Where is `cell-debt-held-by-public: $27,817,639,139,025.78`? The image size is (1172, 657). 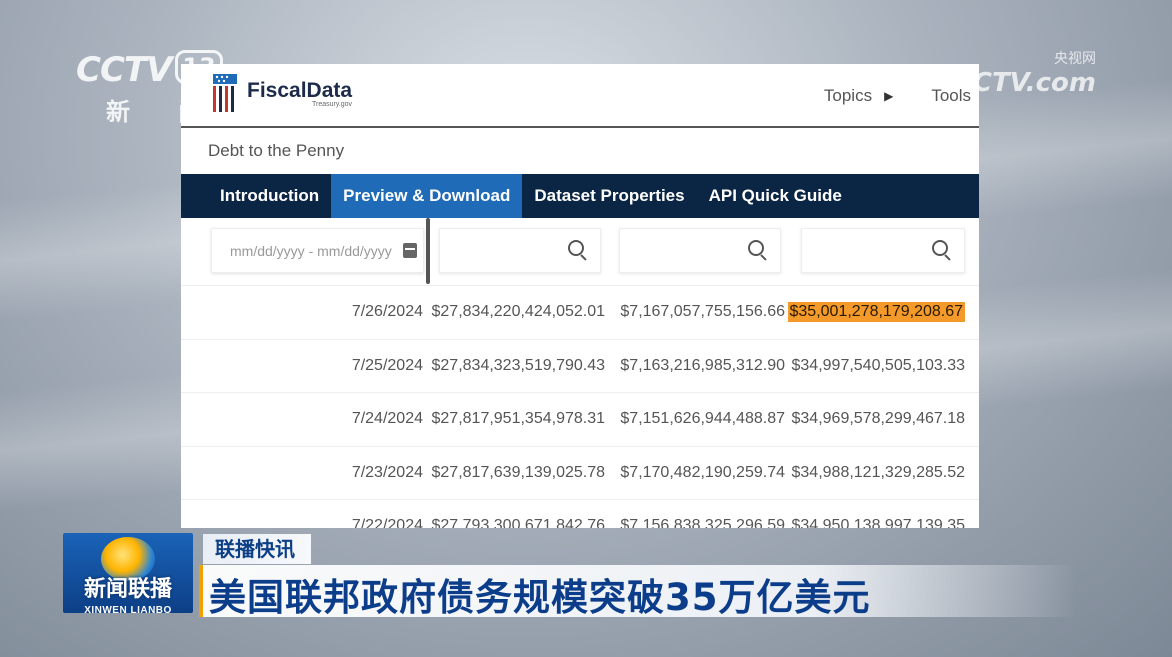 cell-debt-held-by-public: $27,817,639,139,025.78 is located at coordinates (518, 472).